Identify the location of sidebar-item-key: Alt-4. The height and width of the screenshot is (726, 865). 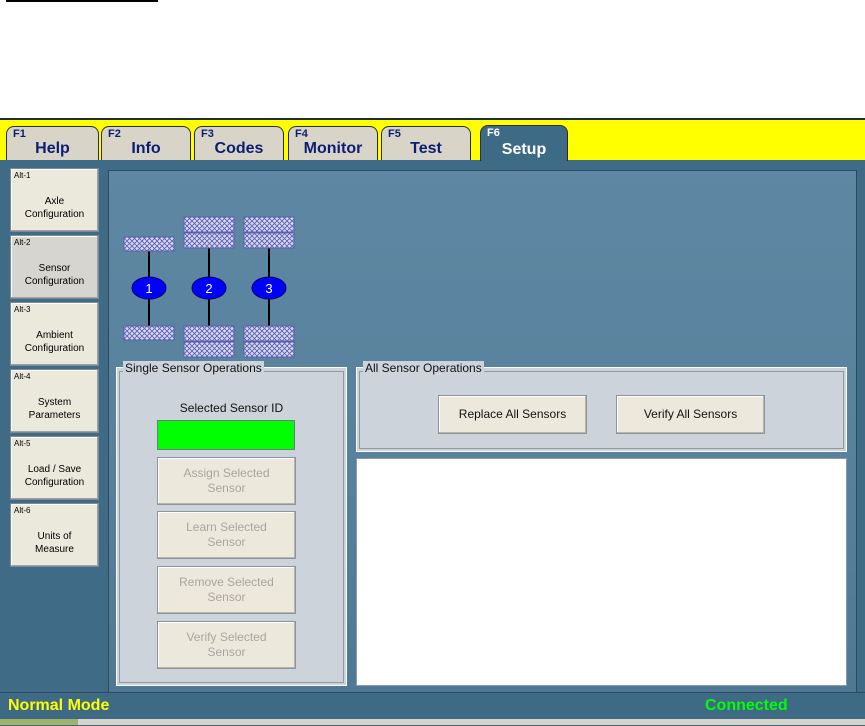
(22, 376).